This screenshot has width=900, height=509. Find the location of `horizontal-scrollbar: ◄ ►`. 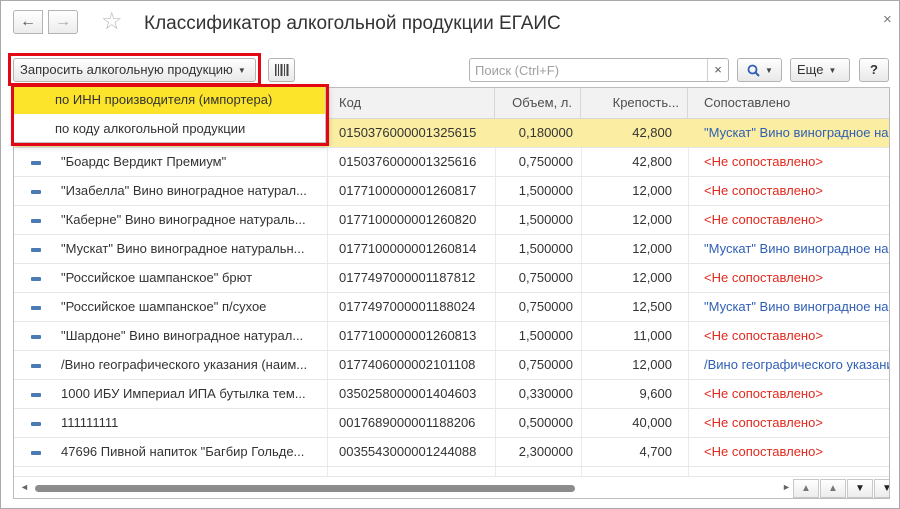

horizontal-scrollbar: ◄ ► is located at coordinates (451, 487).